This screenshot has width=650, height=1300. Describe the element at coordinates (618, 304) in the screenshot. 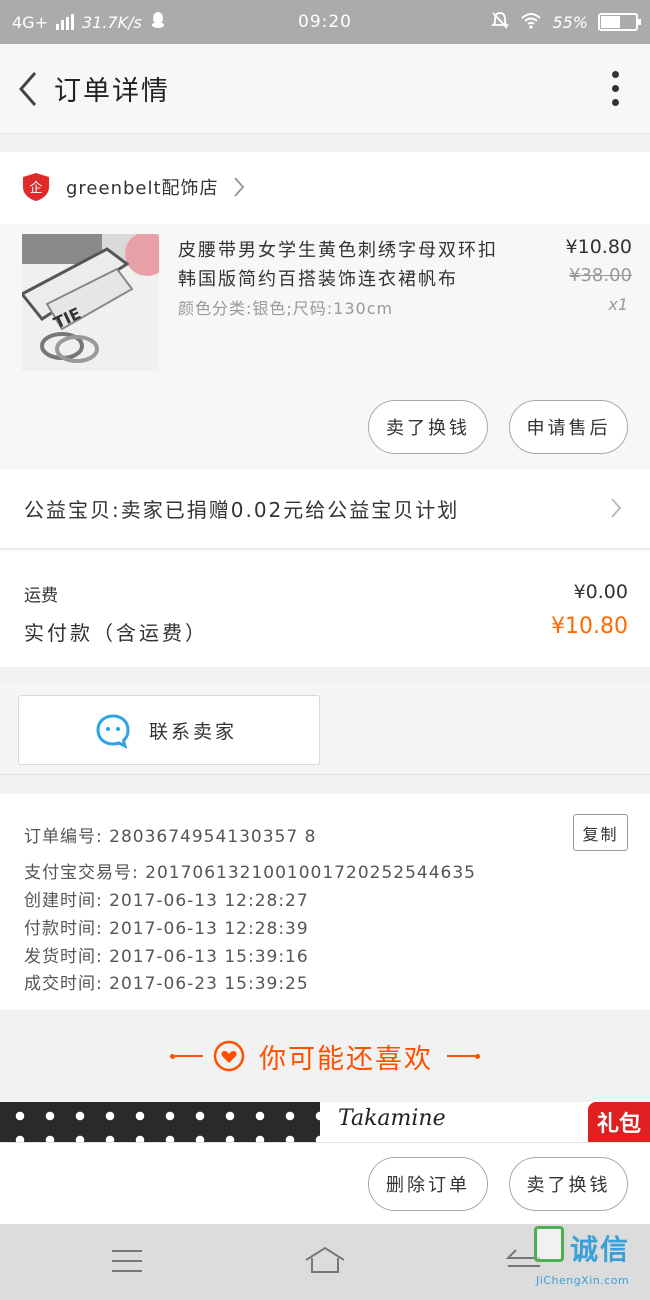

I see `product-quantity: x1` at that location.